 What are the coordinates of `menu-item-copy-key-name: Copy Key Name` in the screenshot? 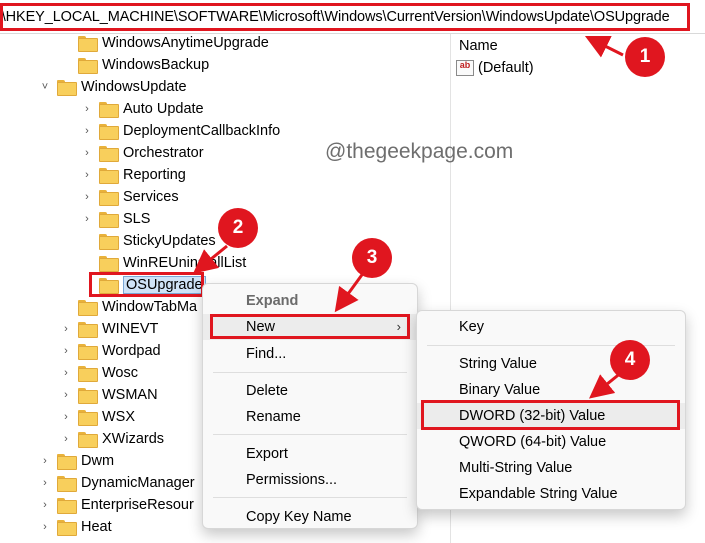 It's located at (310, 517).